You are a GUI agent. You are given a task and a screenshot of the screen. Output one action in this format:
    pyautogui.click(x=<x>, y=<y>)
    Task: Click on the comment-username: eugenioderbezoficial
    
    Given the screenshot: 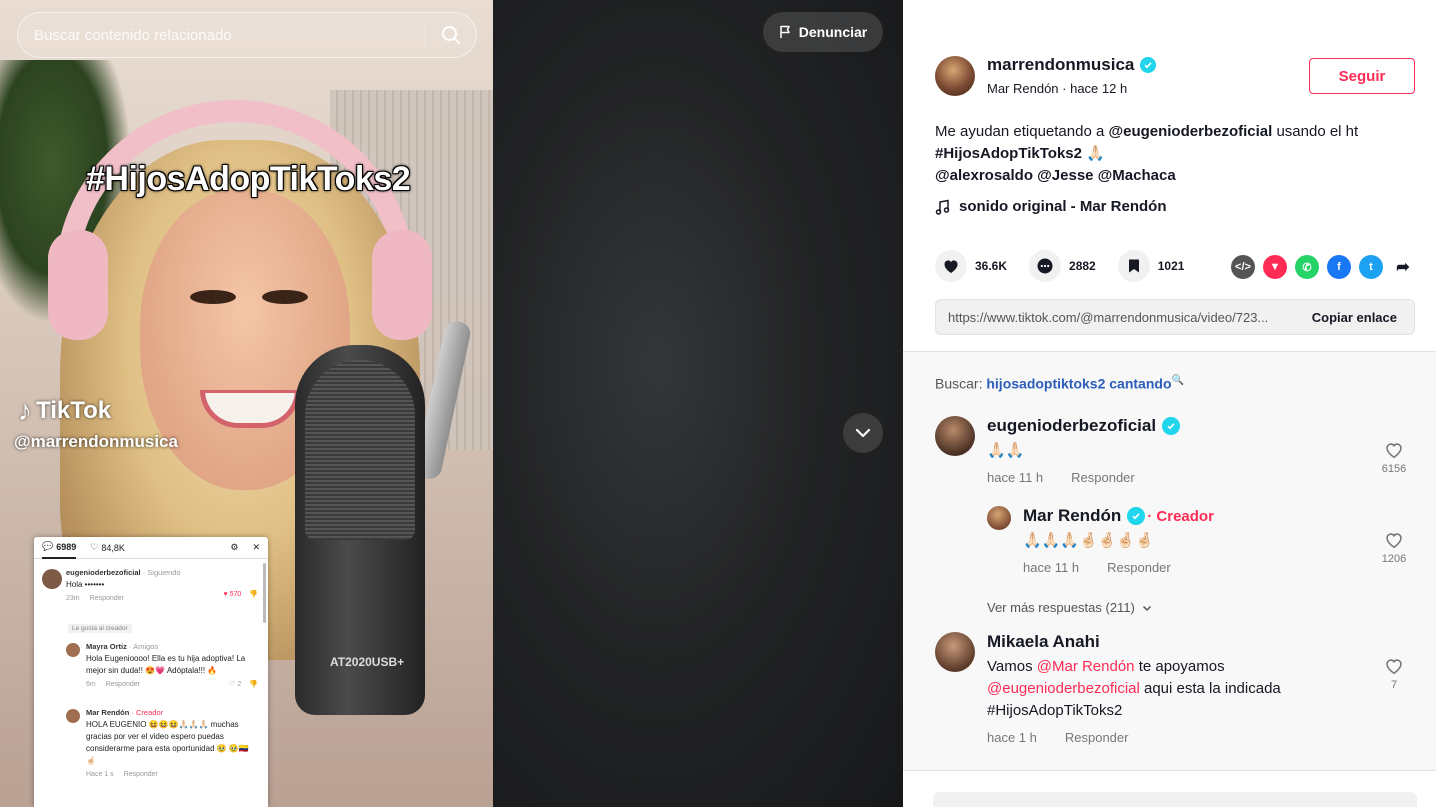 What is the action you would take?
    pyautogui.click(x=1071, y=426)
    